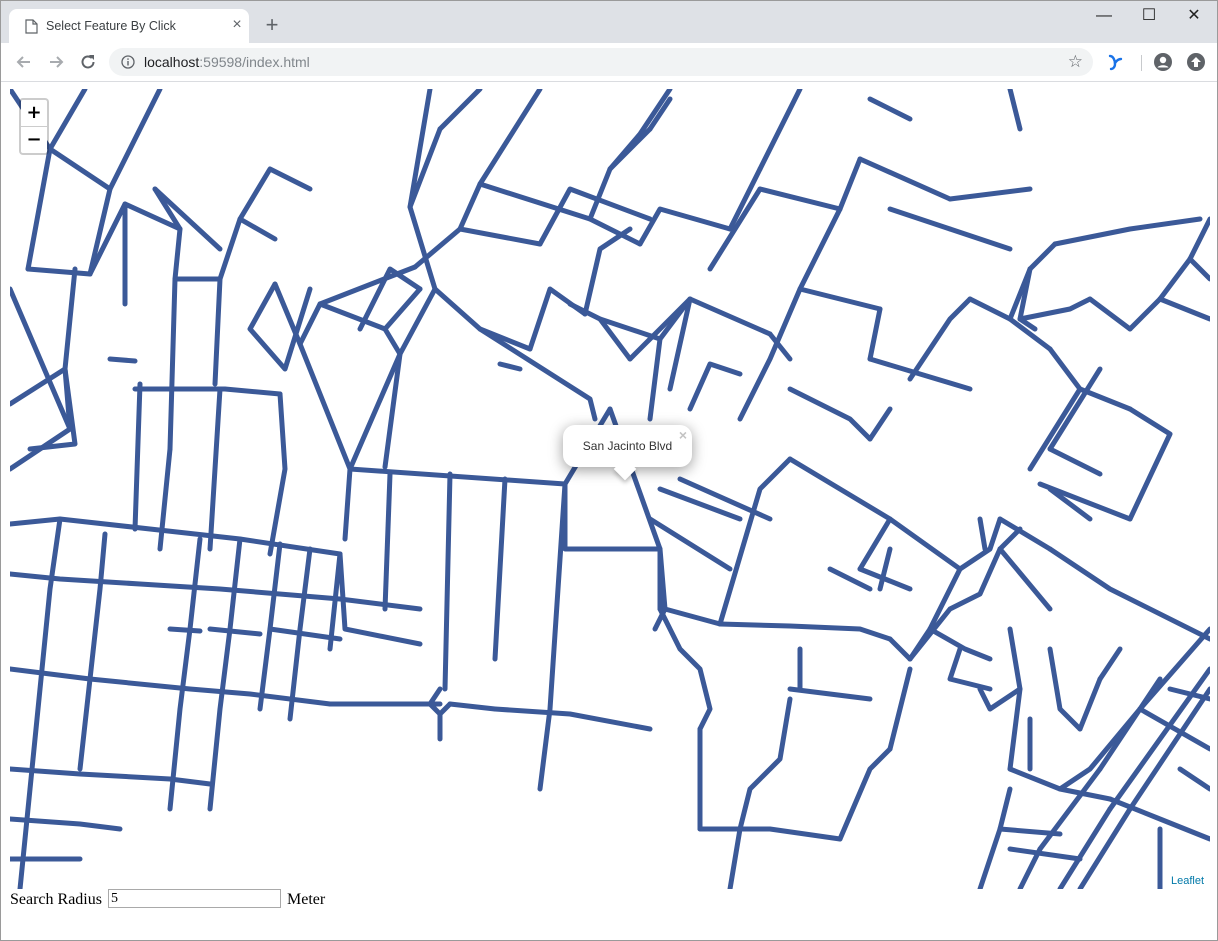  I want to click on reload-icon, so click(88, 62).